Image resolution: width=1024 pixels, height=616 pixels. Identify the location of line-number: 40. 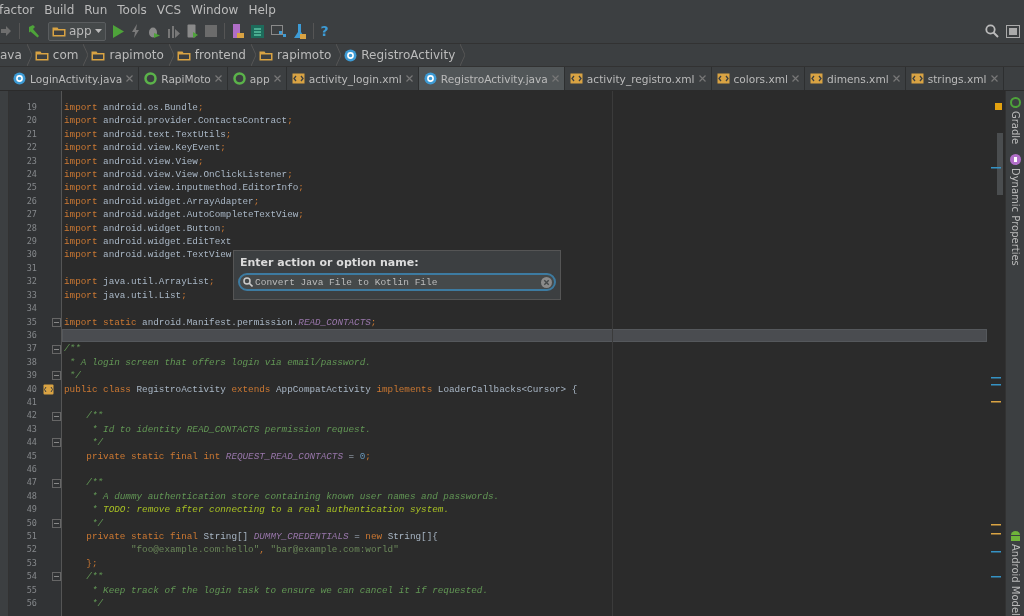
(31, 389).